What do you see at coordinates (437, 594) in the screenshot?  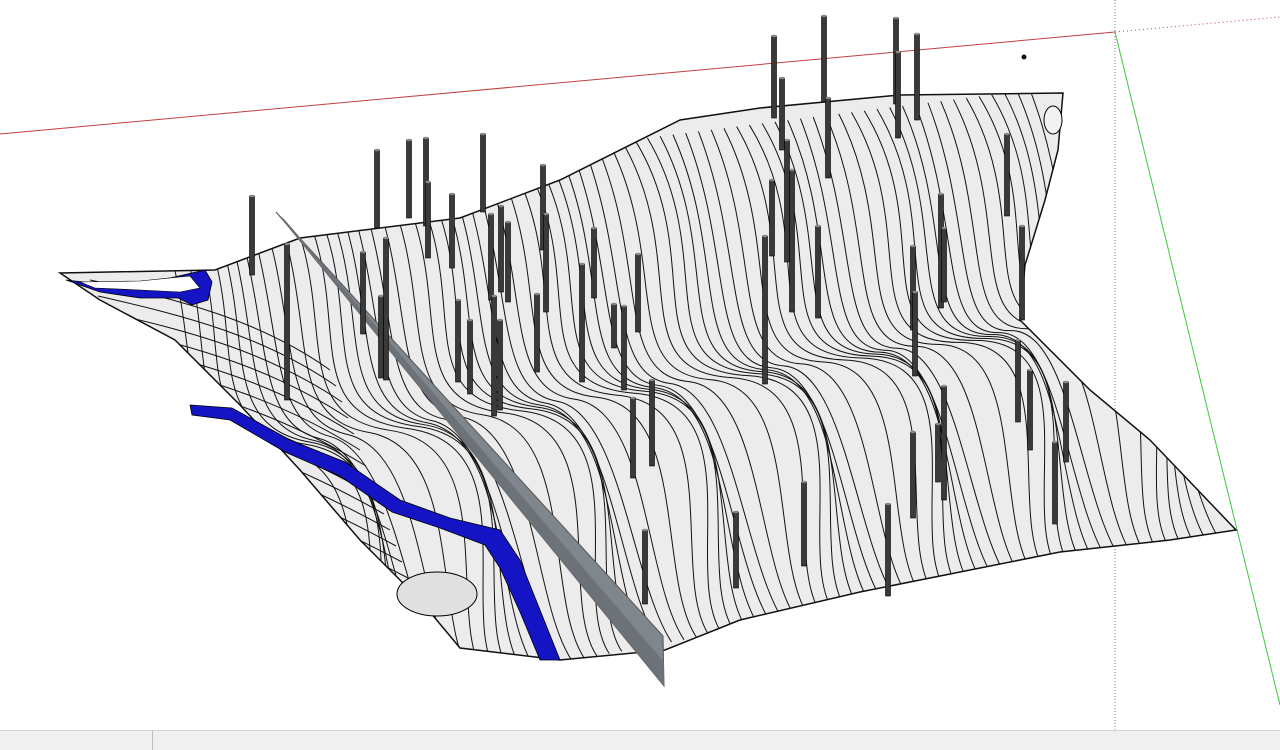 I see `pond` at bounding box center [437, 594].